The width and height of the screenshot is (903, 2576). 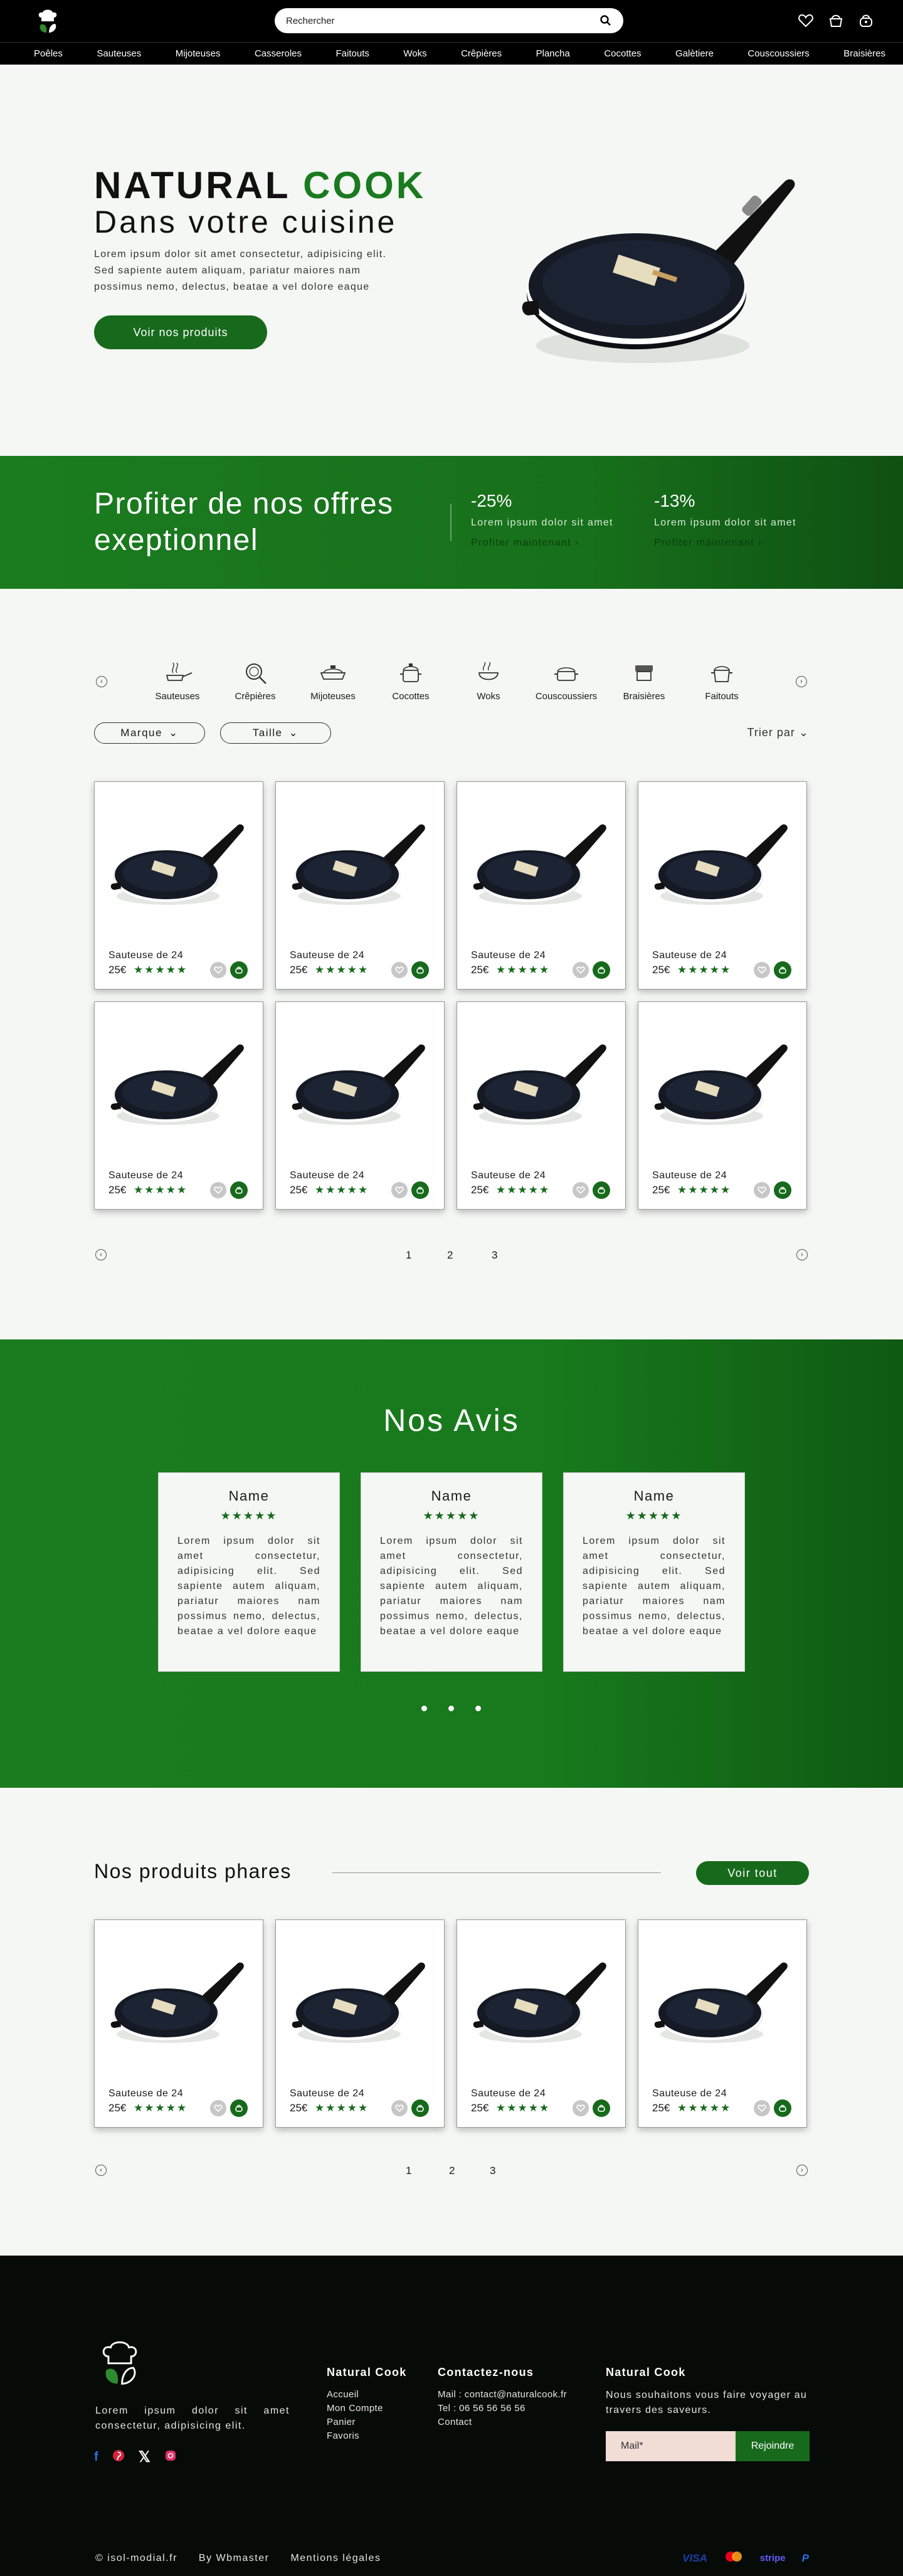 What do you see at coordinates (255, 680) in the screenshot?
I see `category-crepieres: Crêpières` at bounding box center [255, 680].